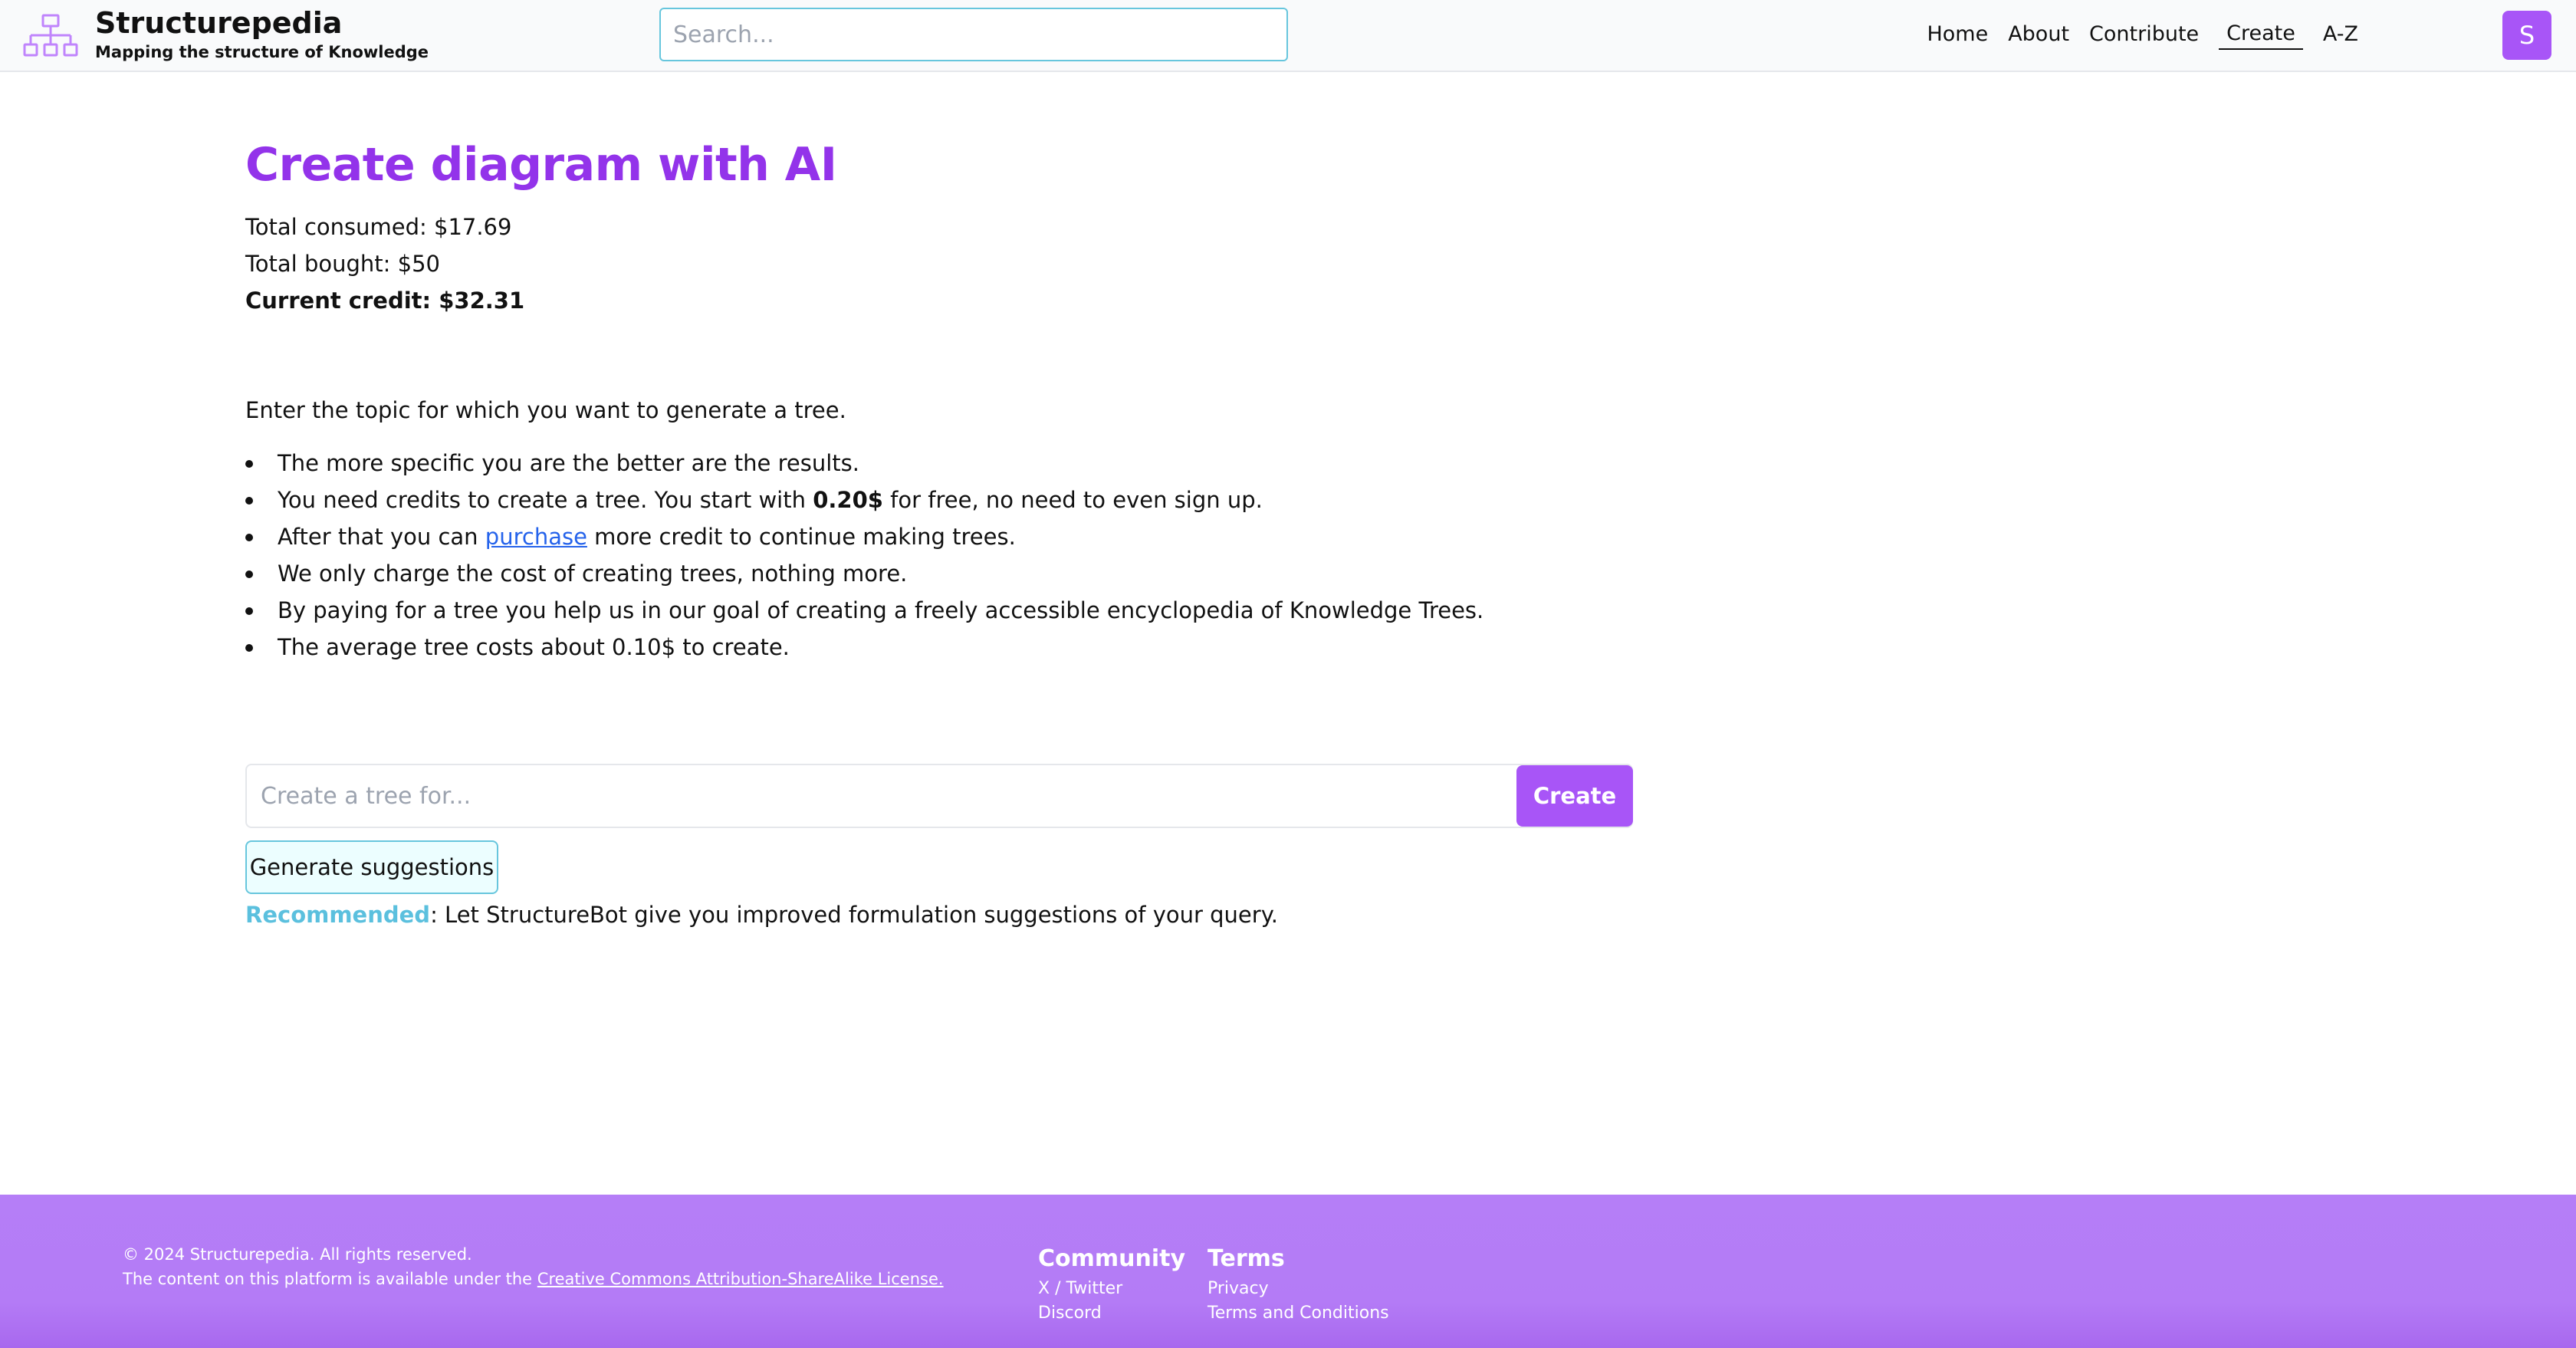 Image resolution: width=2576 pixels, height=1348 pixels. What do you see at coordinates (1298, 1313) in the screenshot?
I see `terms-link: Terms and Conditions` at bounding box center [1298, 1313].